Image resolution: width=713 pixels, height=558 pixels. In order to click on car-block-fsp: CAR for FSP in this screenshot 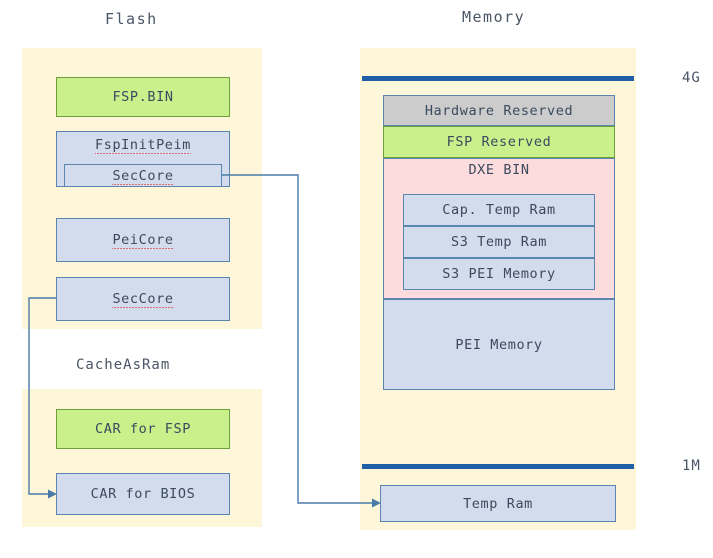, I will do `click(143, 429)`.